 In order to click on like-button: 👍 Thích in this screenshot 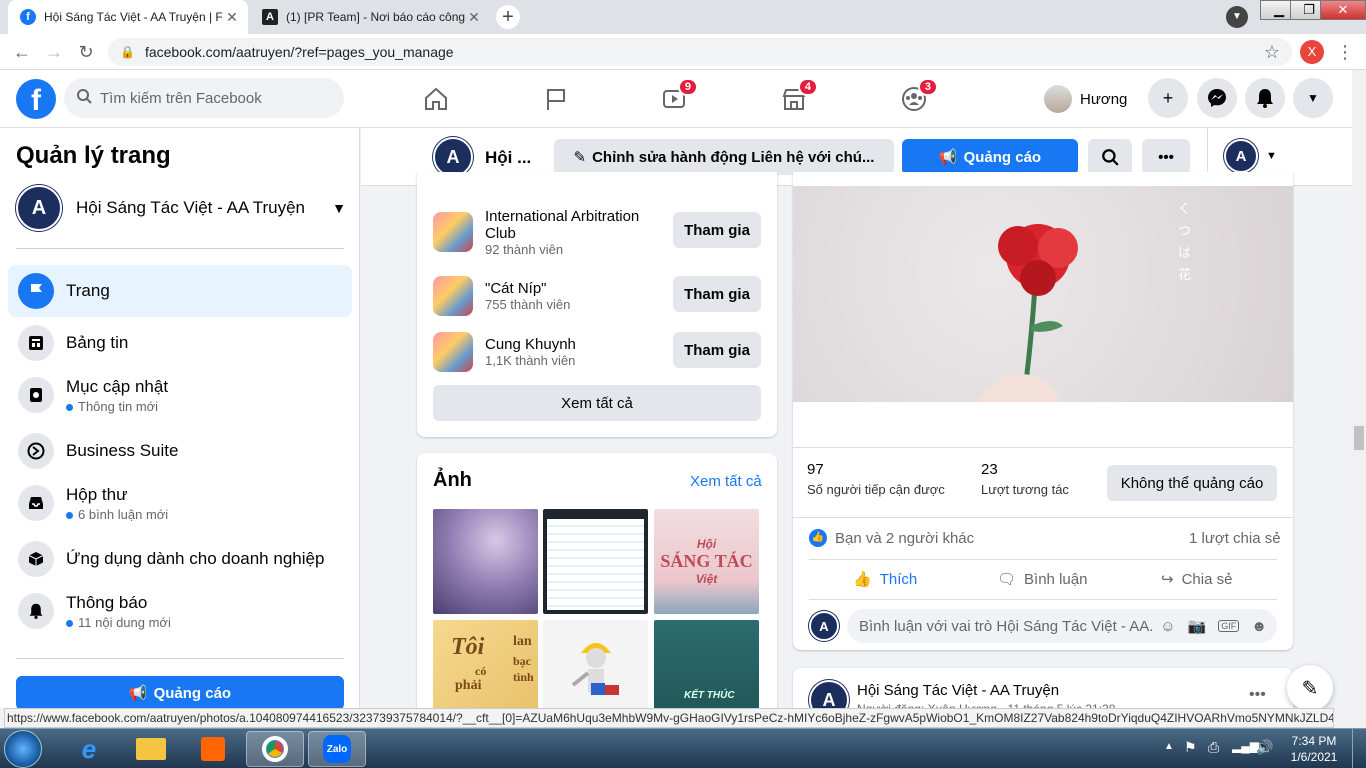, I will do `click(885, 579)`.